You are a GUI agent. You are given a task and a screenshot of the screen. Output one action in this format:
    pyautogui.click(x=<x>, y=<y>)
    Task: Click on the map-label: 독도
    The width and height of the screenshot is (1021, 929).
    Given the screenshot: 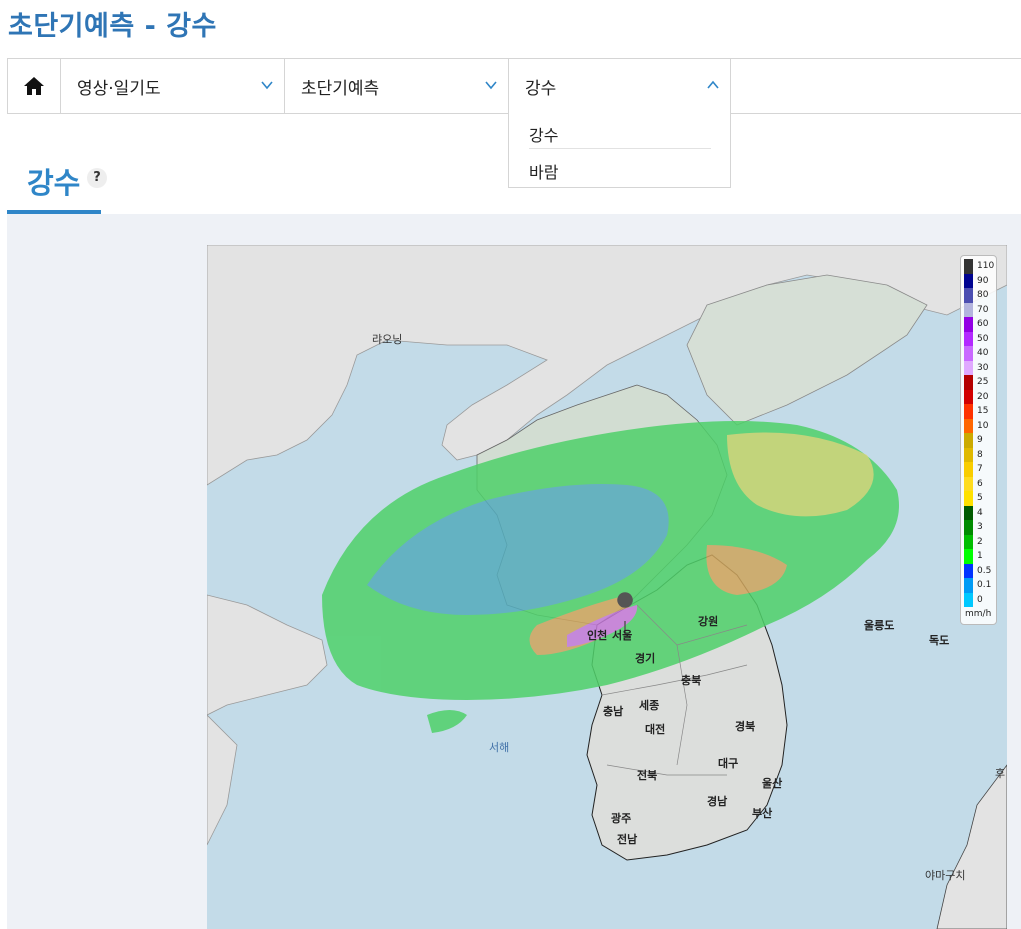 What is the action you would take?
    pyautogui.click(x=939, y=640)
    